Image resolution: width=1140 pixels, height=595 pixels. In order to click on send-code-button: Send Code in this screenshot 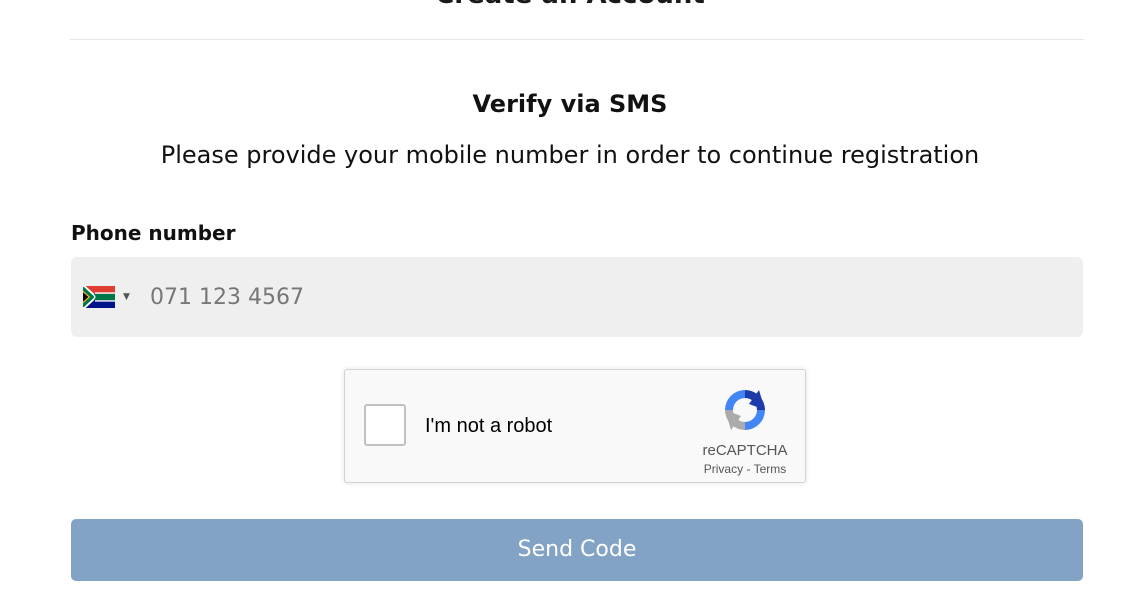, I will do `click(577, 550)`.